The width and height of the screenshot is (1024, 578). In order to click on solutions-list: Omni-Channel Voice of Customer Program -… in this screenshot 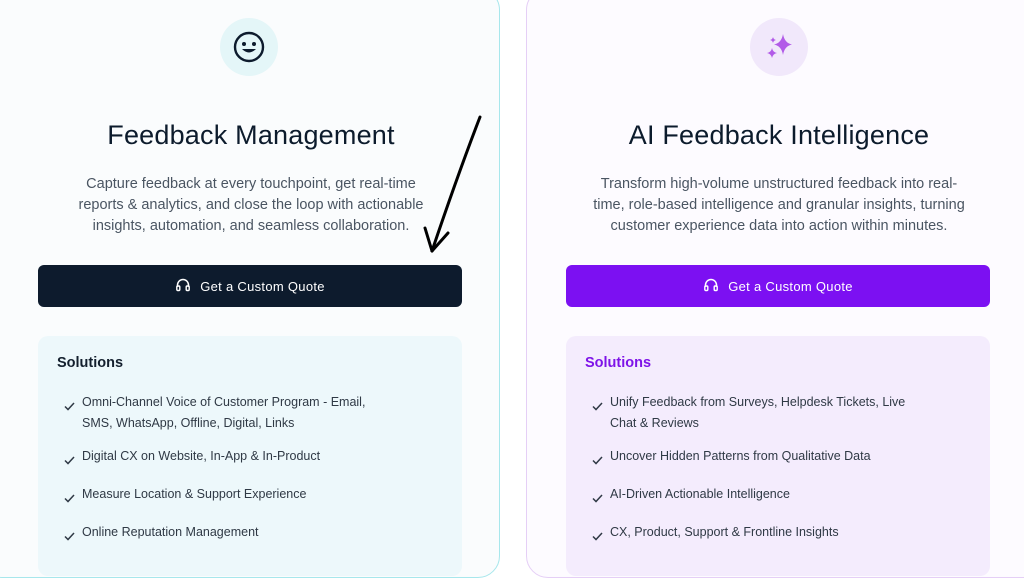, I will do `click(223, 476)`.